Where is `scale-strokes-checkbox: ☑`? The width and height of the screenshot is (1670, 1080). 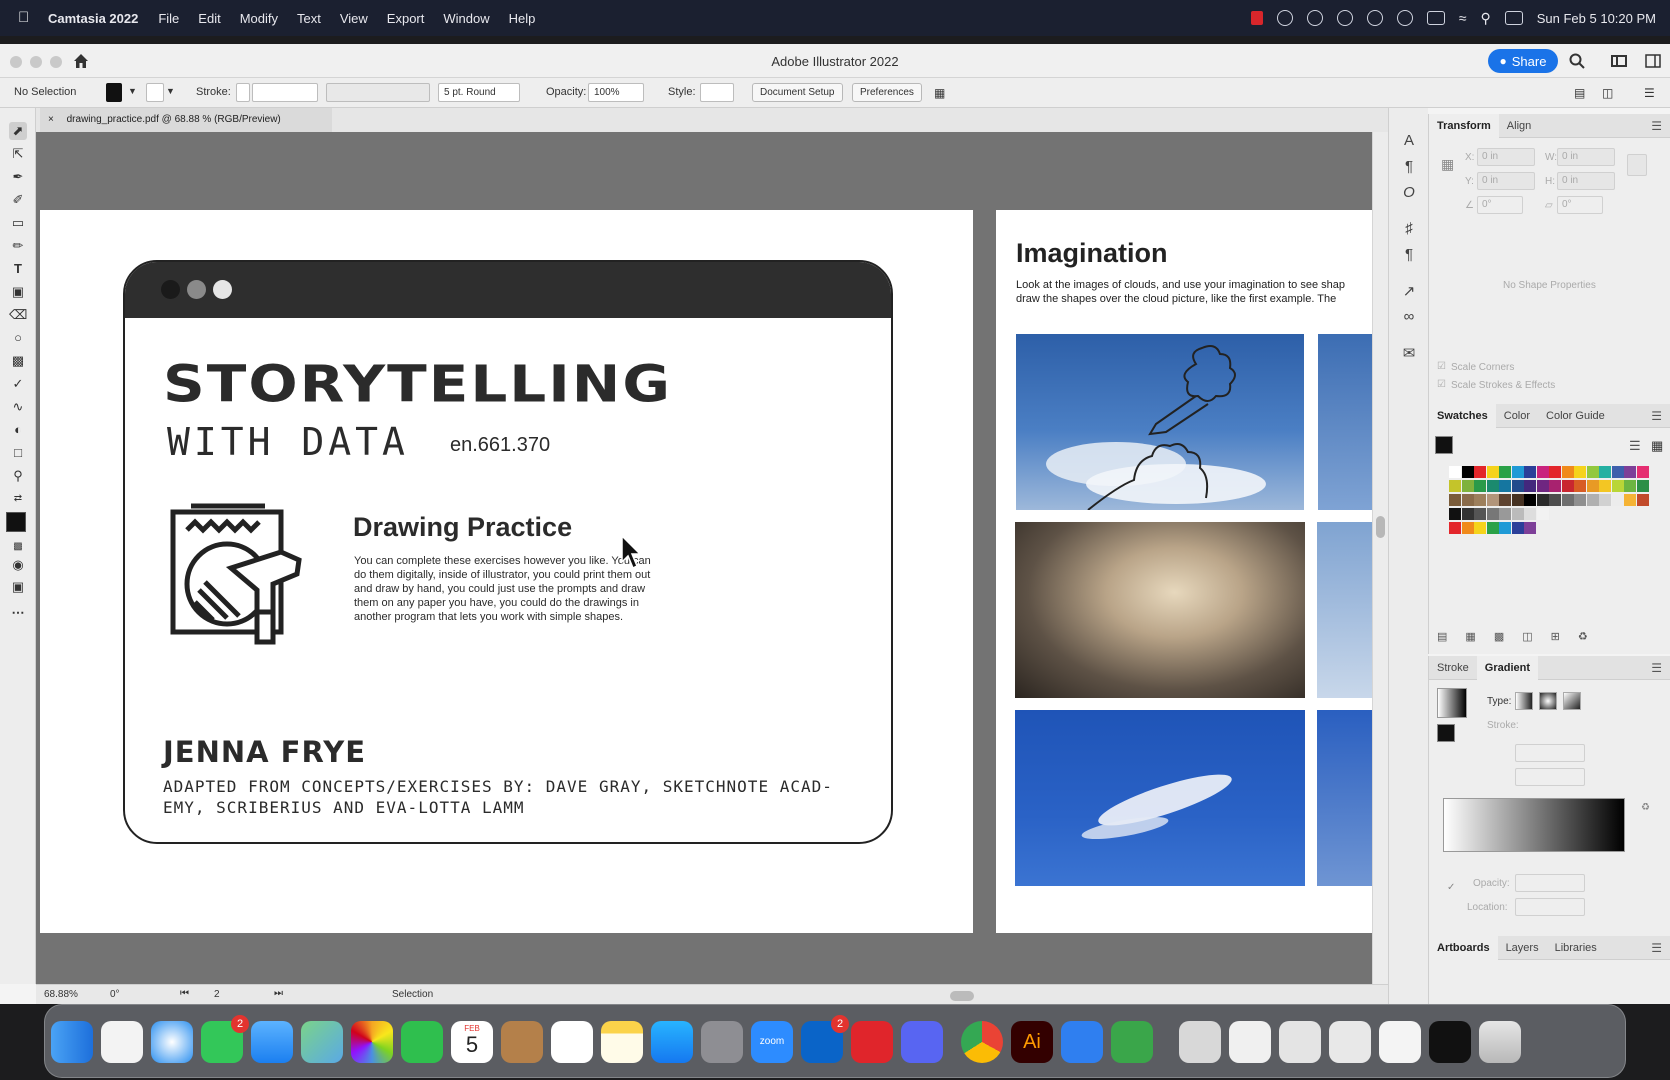
scale-strokes-checkbox: ☑ is located at coordinates (1441, 384).